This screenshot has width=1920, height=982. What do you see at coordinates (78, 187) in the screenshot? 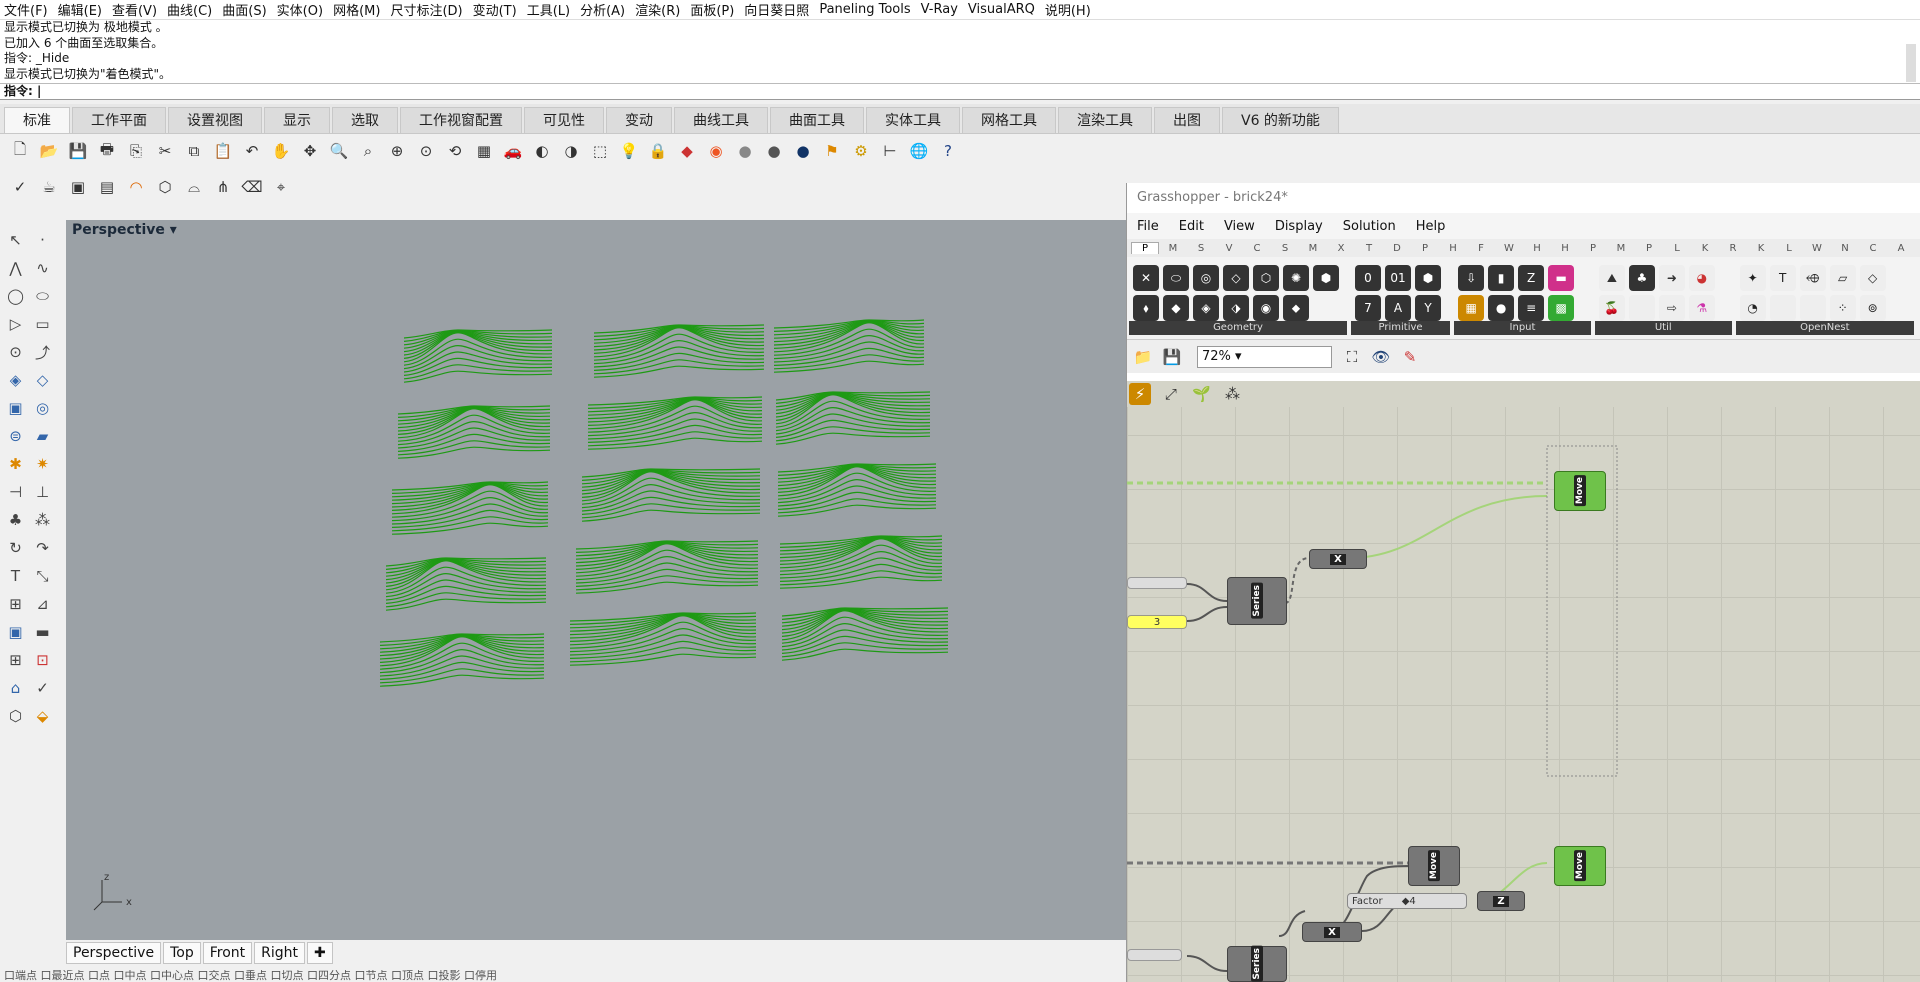
I see `box-icon: ▣` at bounding box center [78, 187].